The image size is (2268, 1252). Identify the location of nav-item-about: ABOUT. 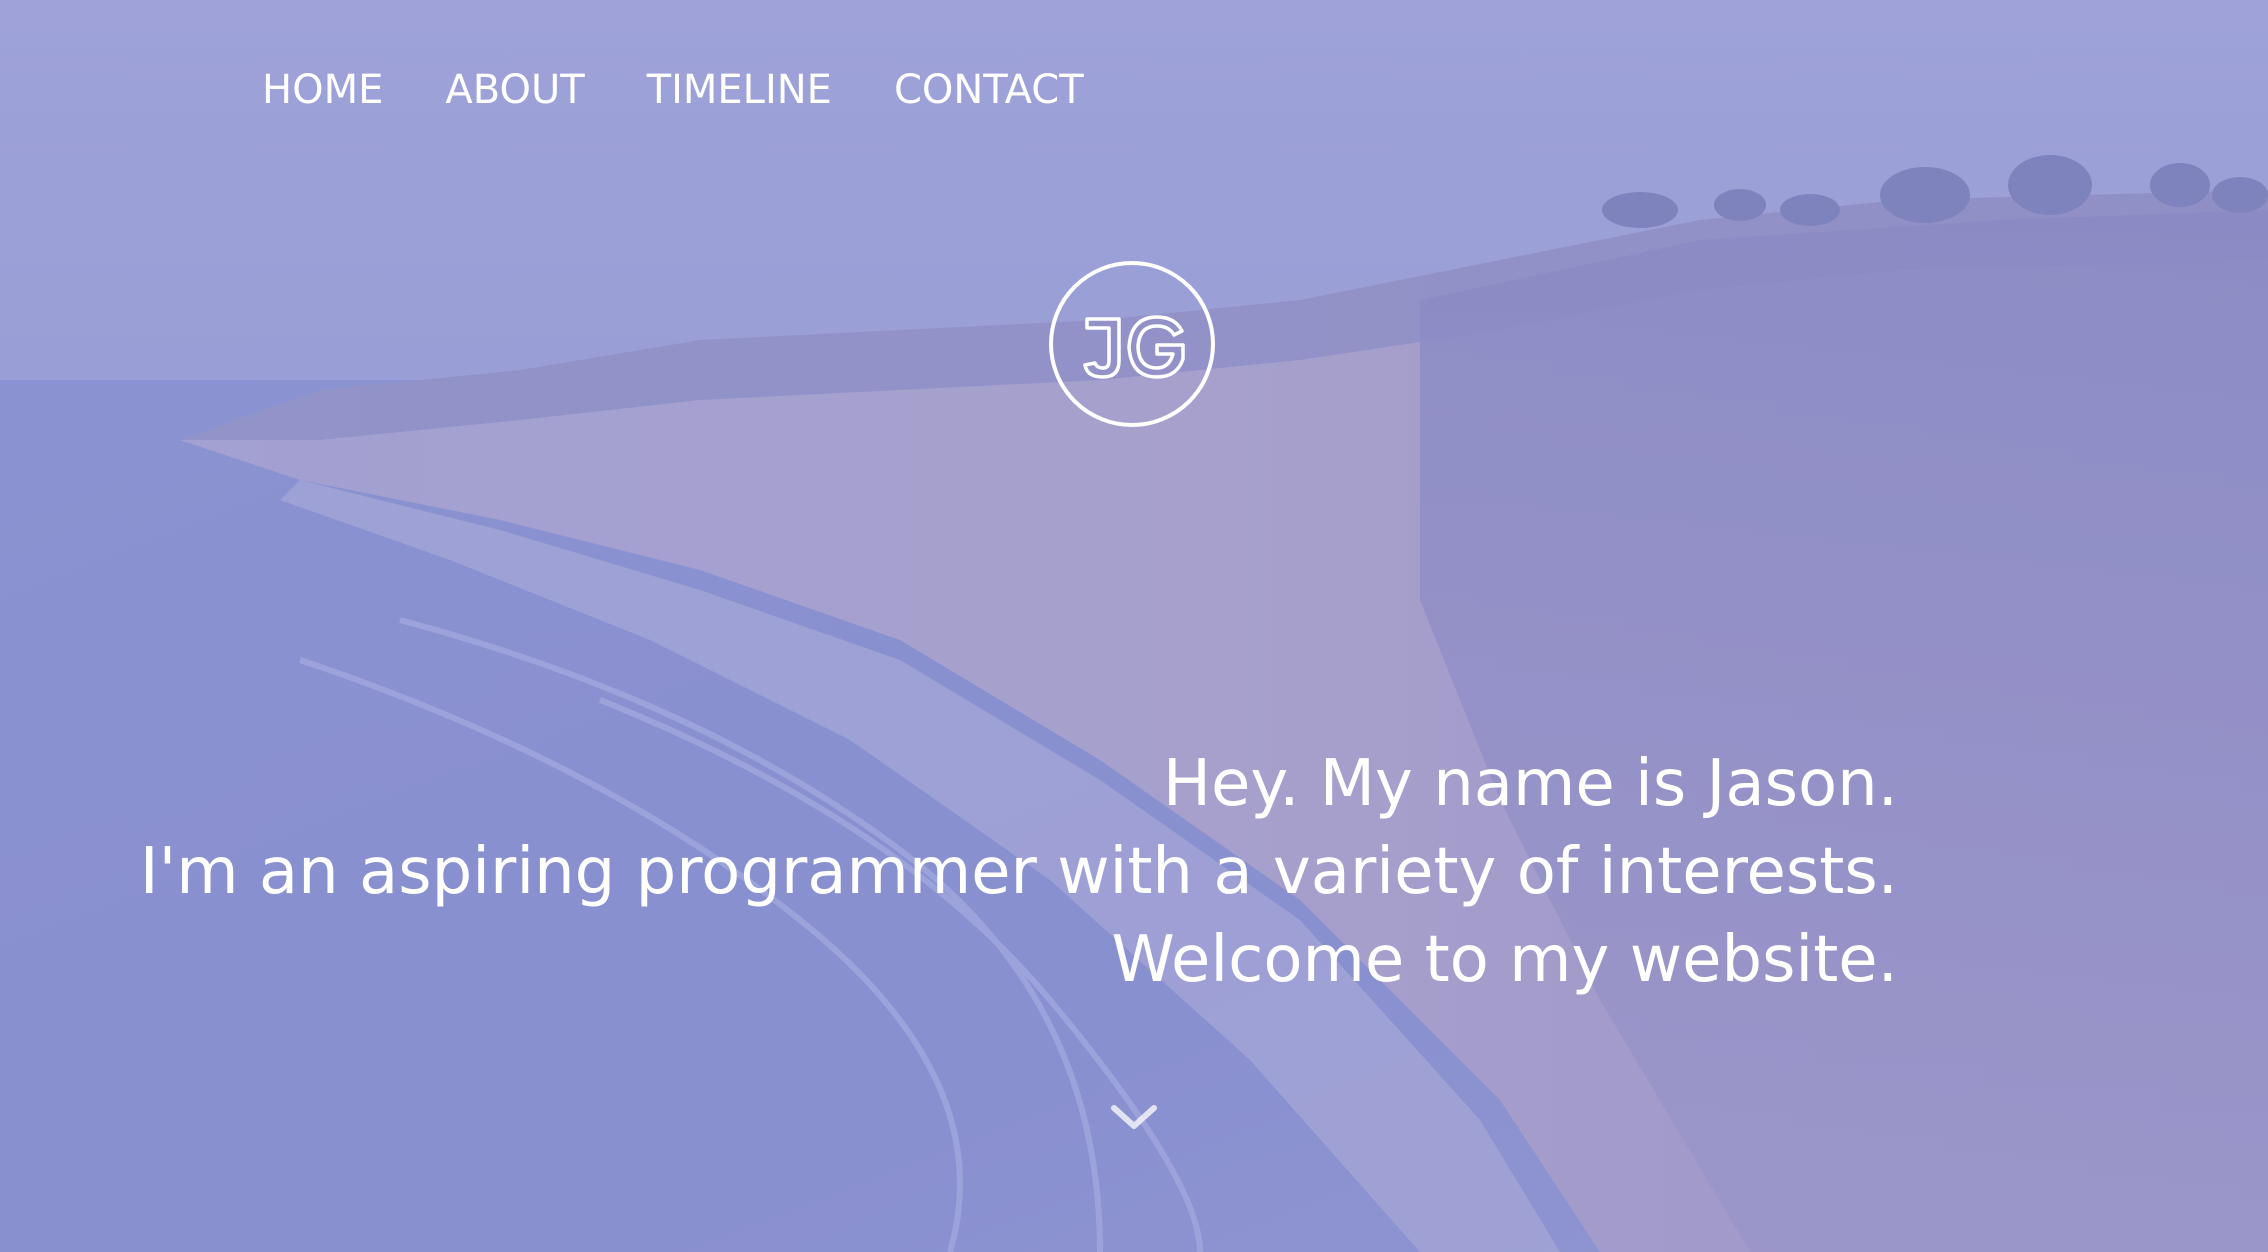
(514, 90).